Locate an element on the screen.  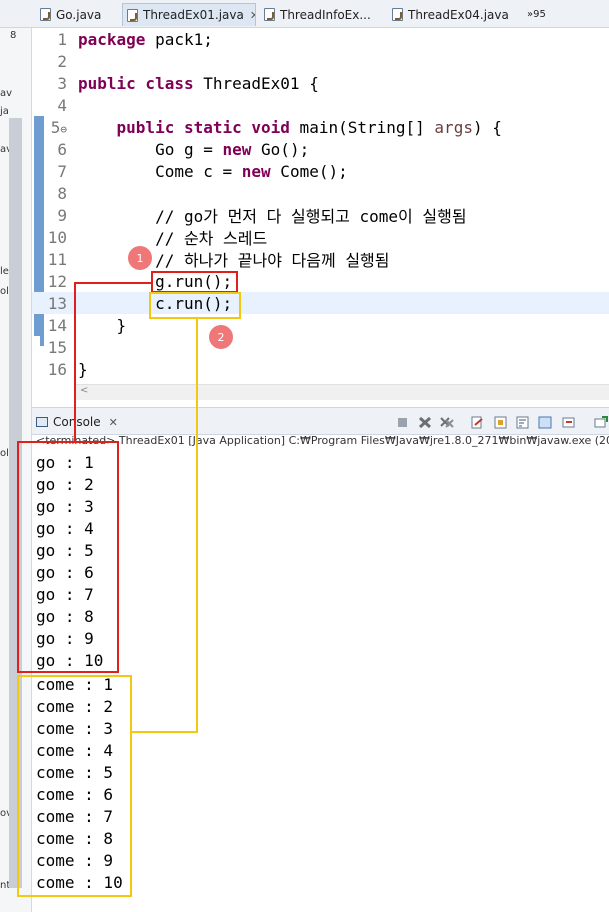
line-number: 10 is located at coordinates (57, 237).